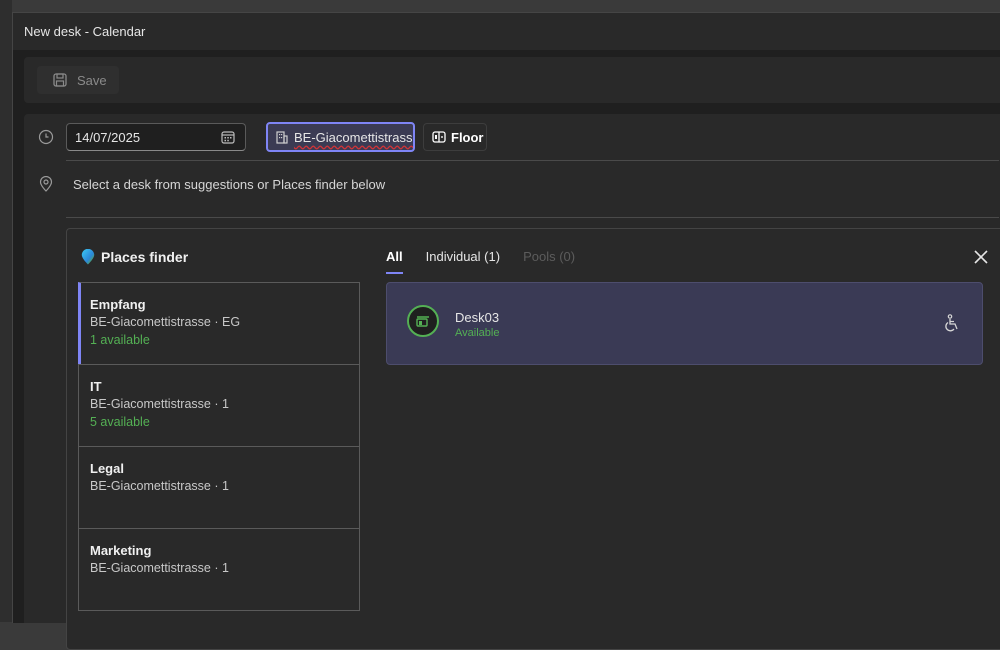 The width and height of the screenshot is (1000, 650). I want to click on location-name: Empfang, so click(118, 304).